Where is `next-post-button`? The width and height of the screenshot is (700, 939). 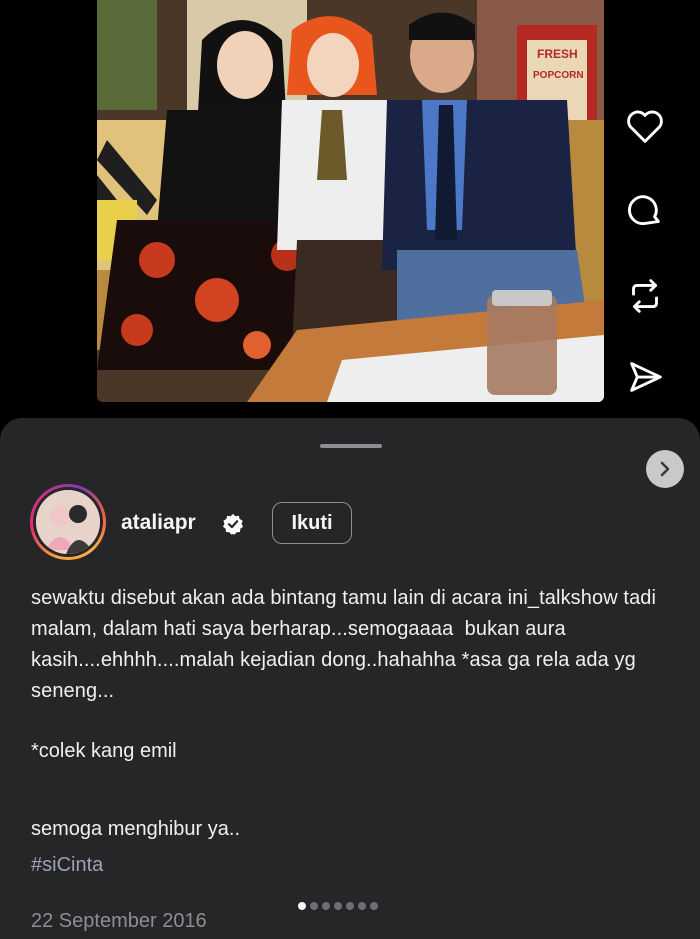
next-post-button is located at coordinates (665, 469).